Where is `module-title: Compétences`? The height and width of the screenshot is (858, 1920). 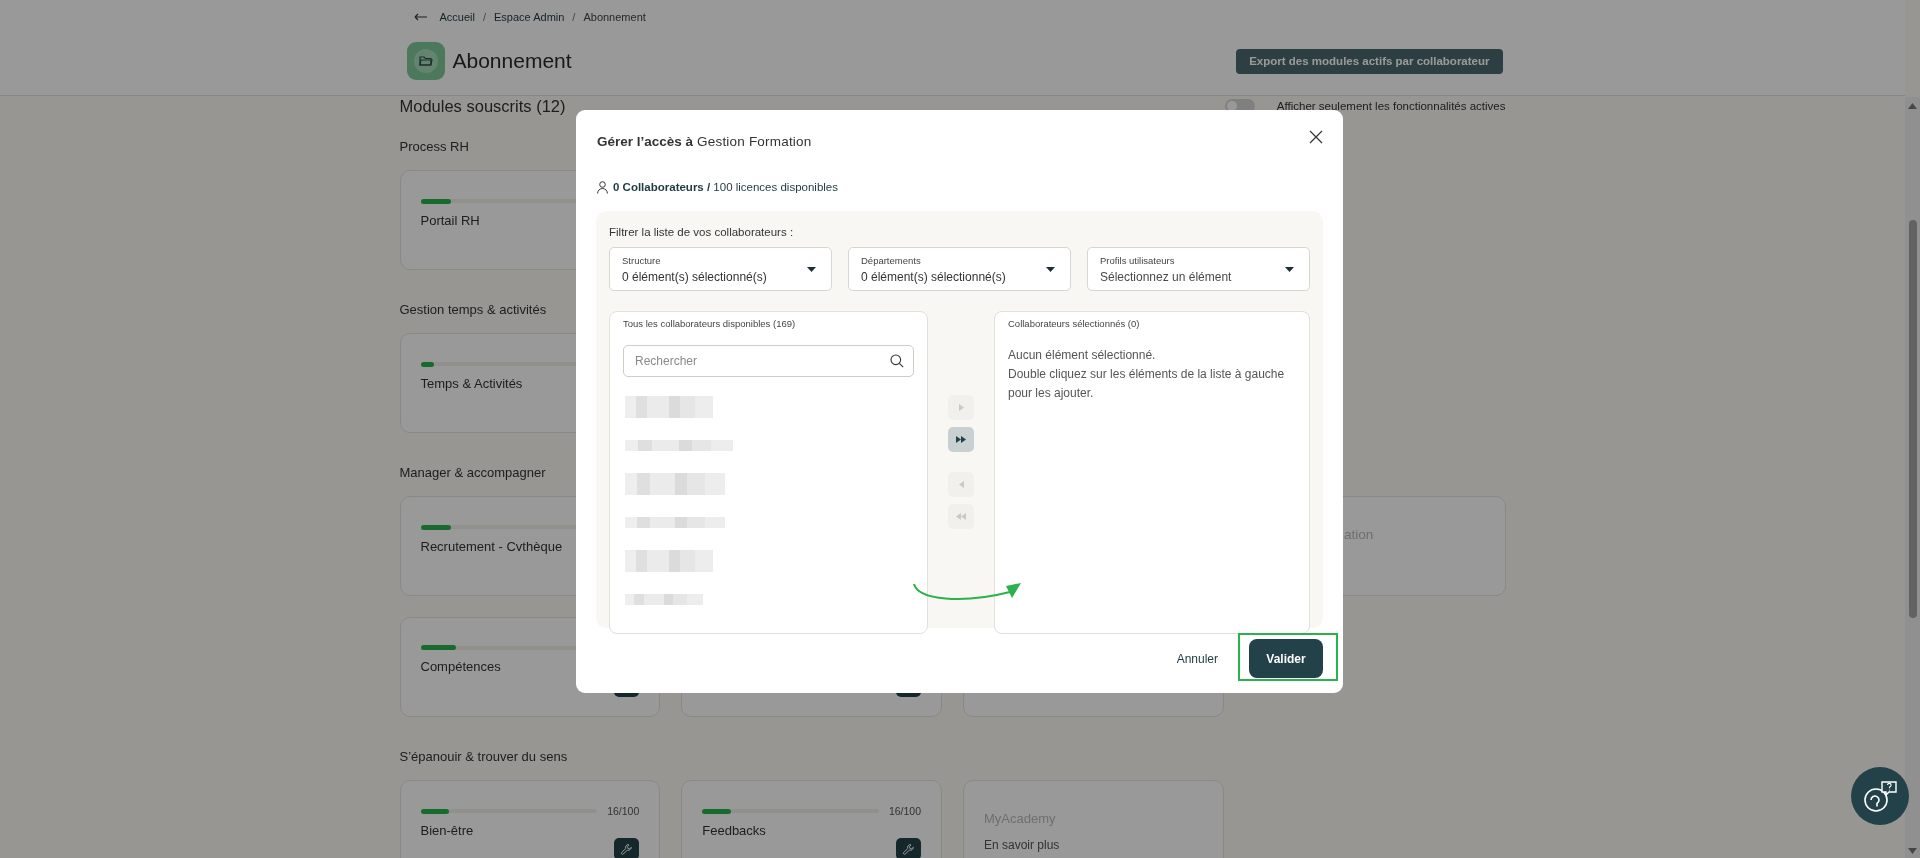
module-title: Compétences is located at coordinates (460, 667).